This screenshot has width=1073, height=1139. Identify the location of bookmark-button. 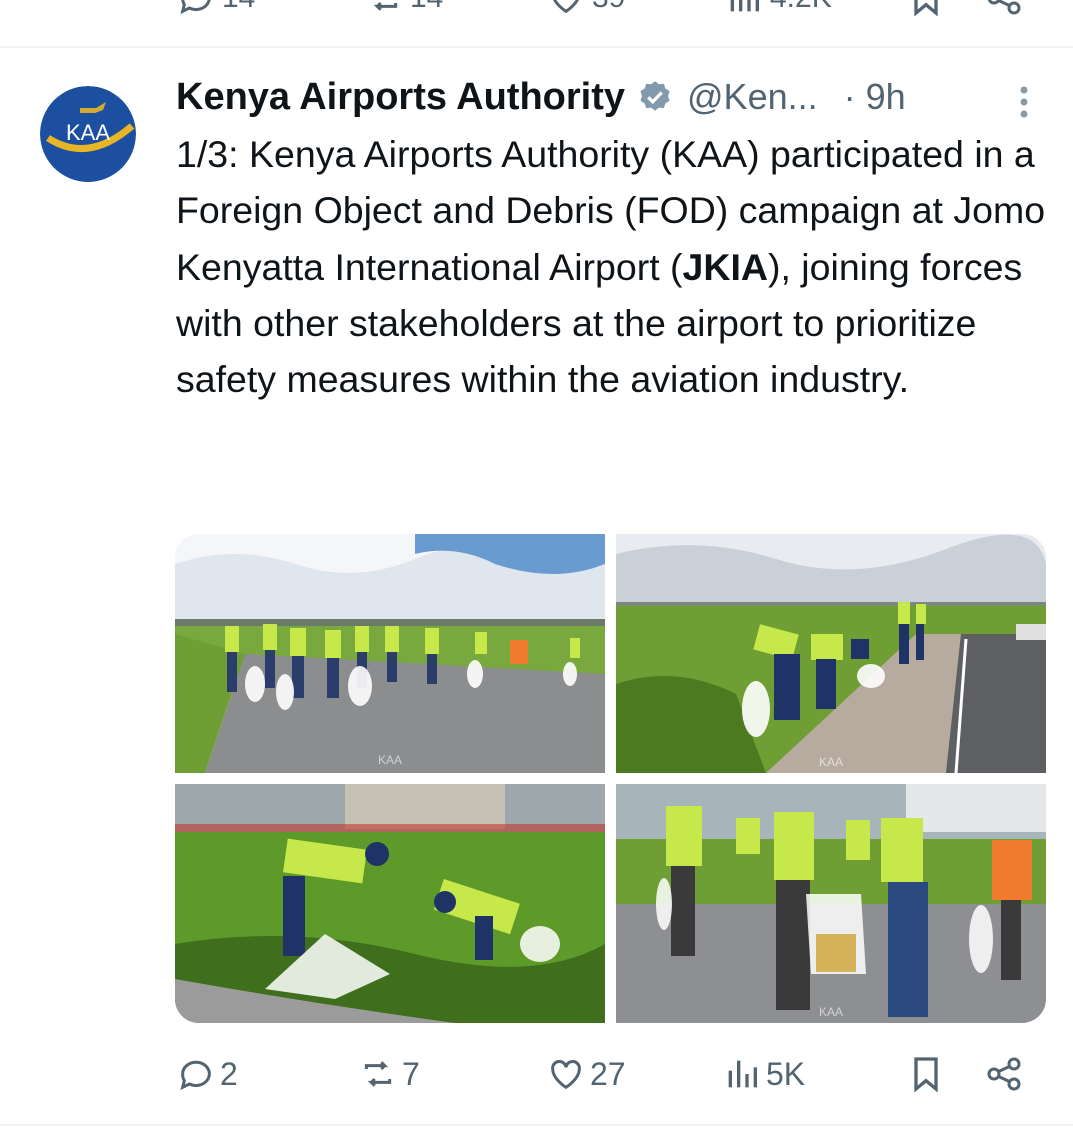
(926, 1074).